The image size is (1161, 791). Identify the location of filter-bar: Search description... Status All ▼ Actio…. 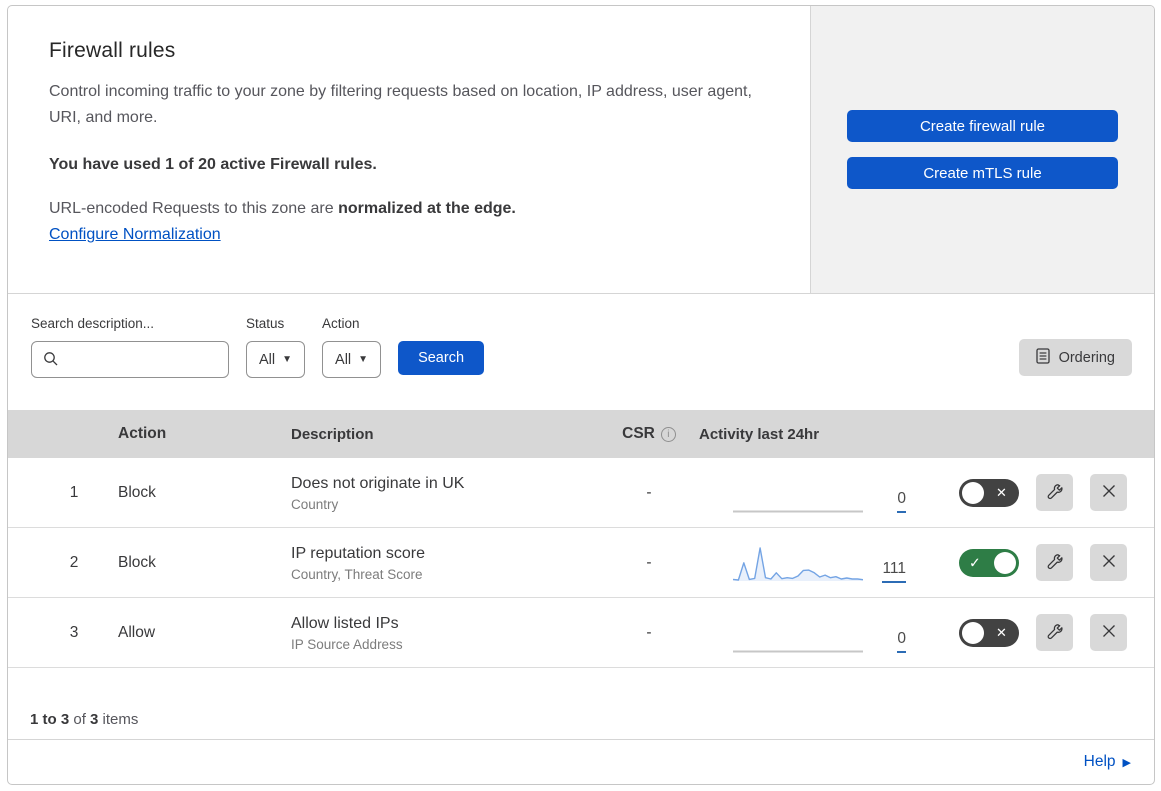
(581, 352).